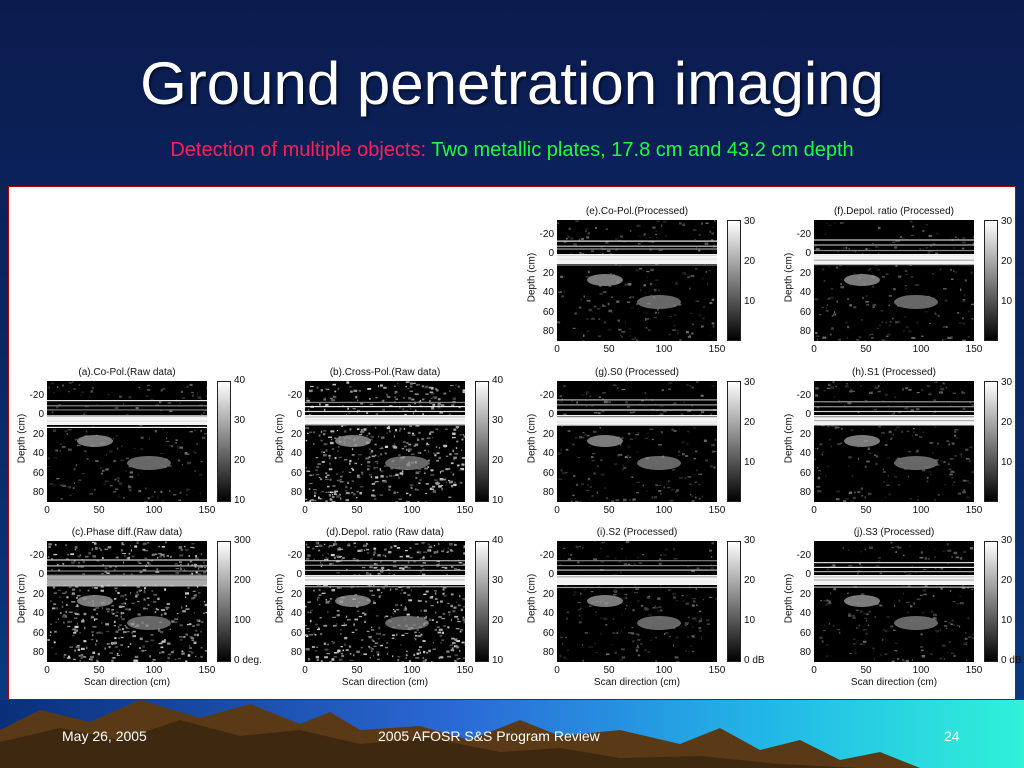  Describe the element at coordinates (127, 532) in the screenshot. I see `panel-title: (c).Phase diff.(Raw data)` at that location.